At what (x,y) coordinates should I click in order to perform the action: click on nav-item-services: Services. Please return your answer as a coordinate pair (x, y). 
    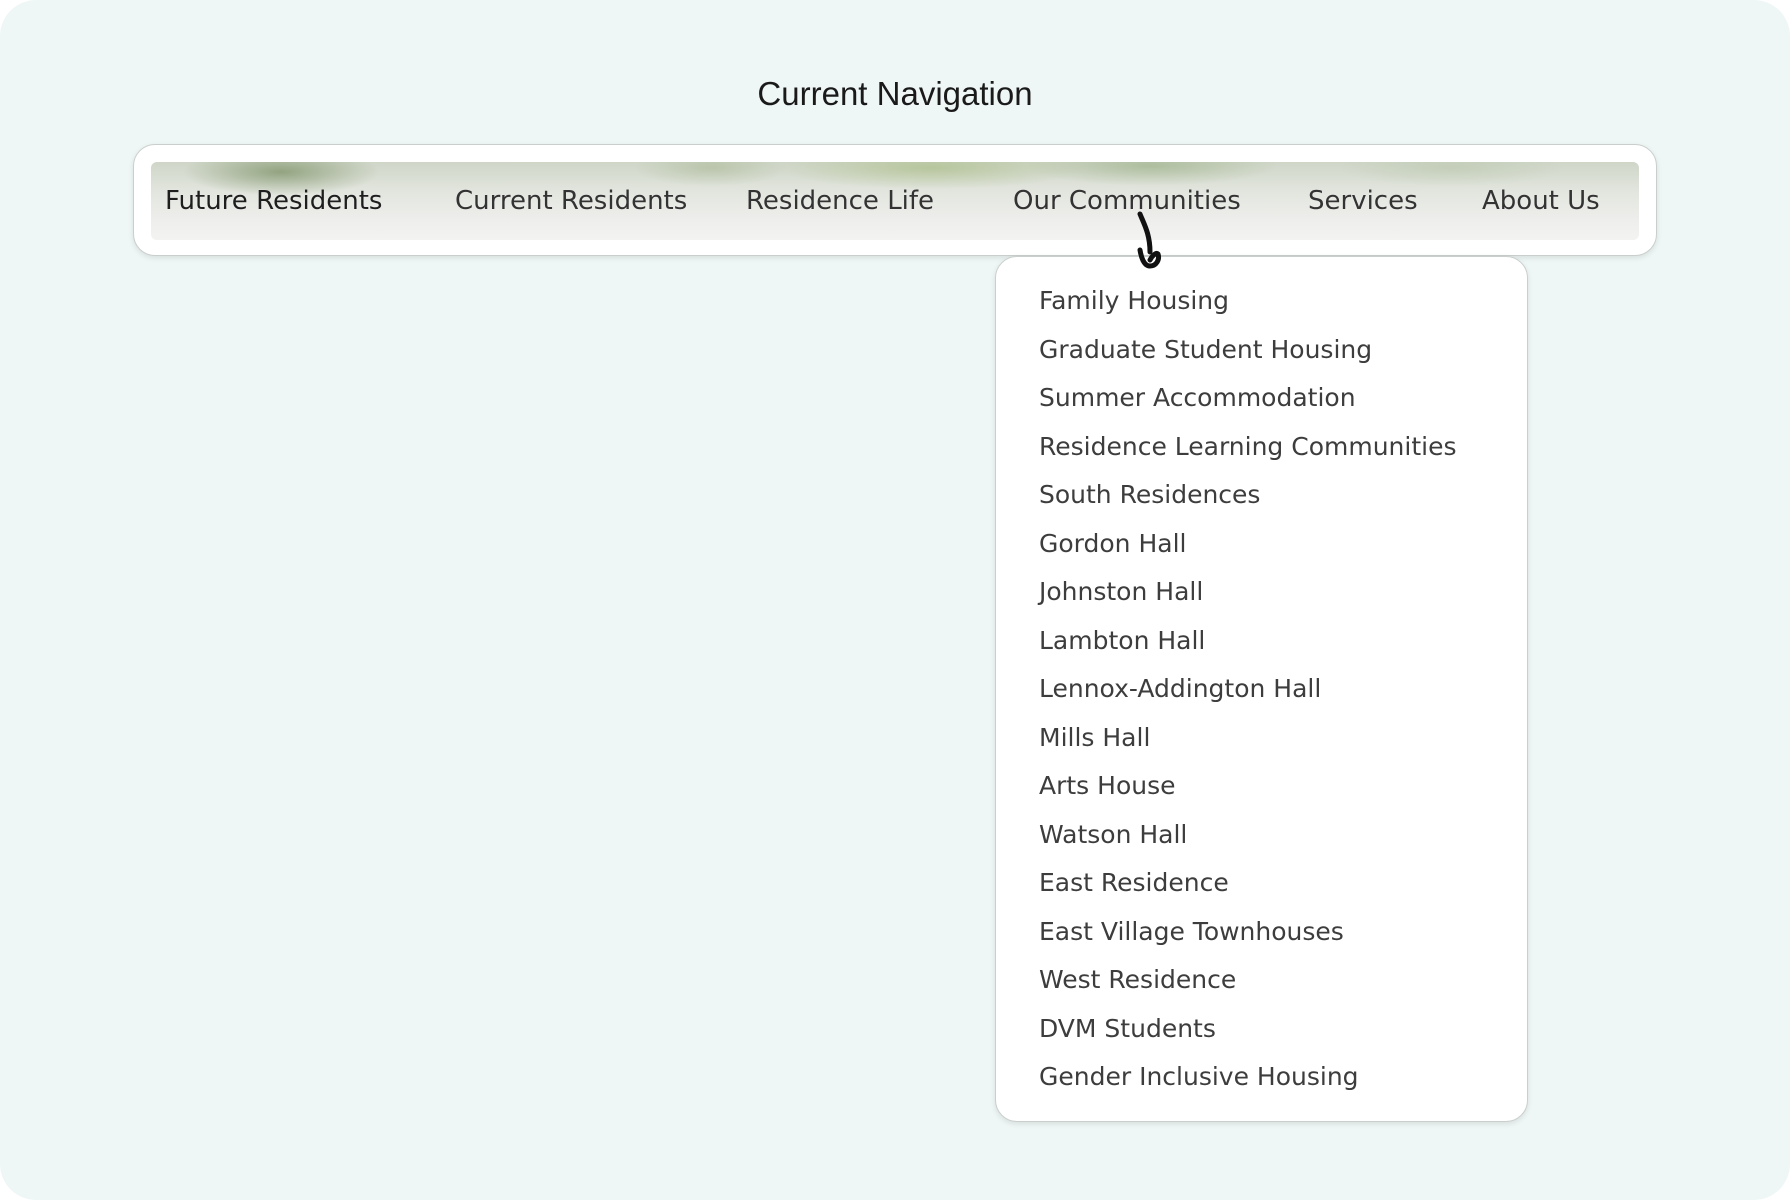
    Looking at the image, I should click on (1363, 201).